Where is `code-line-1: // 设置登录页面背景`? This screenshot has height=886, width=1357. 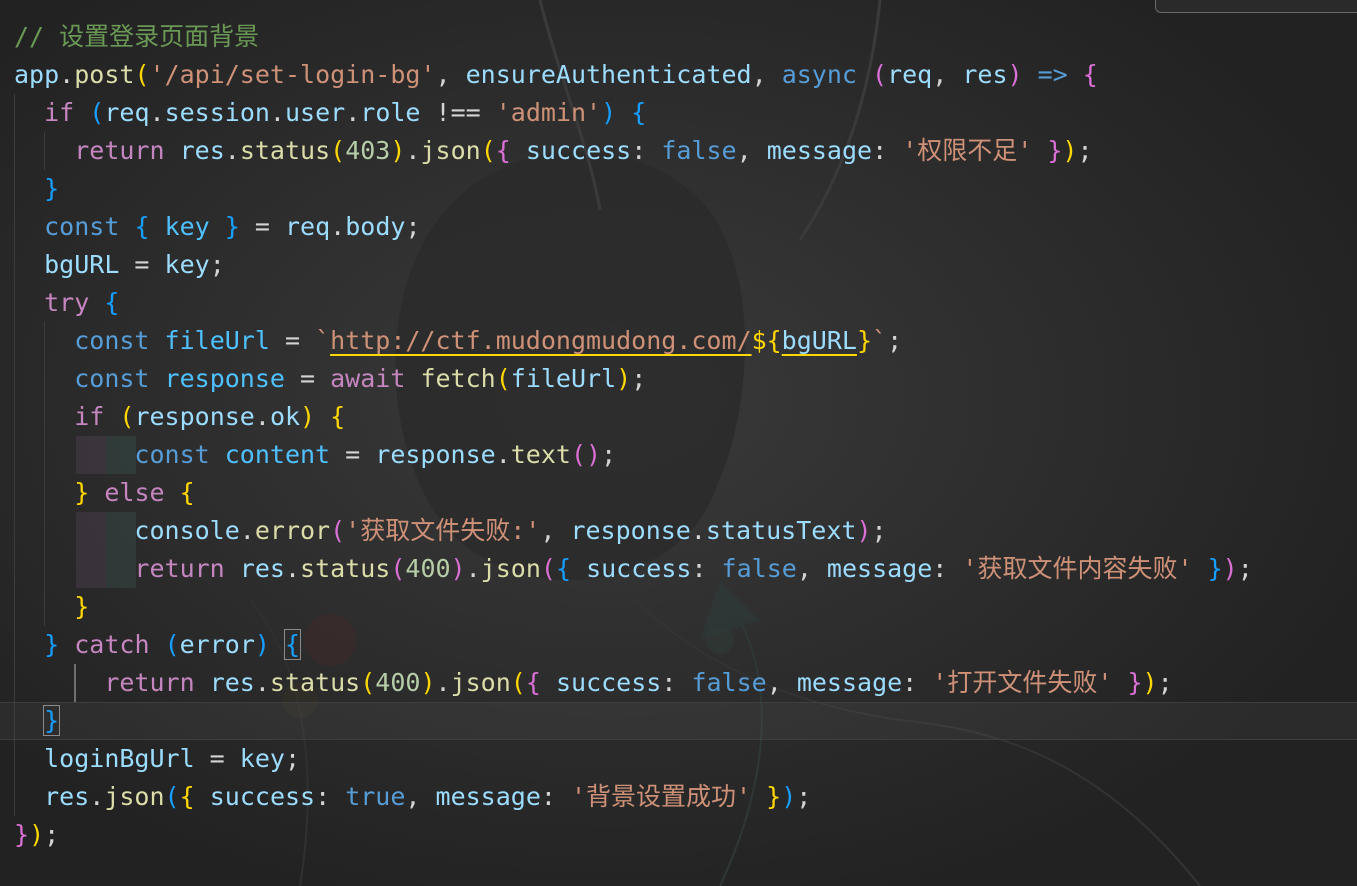 code-line-1: // 设置登录页面背景 is located at coordinates (678, 37).